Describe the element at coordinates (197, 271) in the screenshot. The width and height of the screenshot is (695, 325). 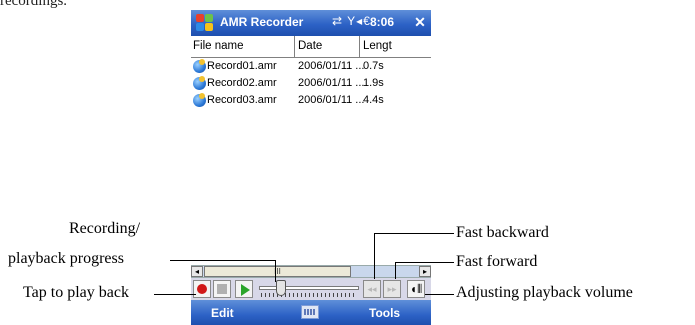
I see `scroll-left-icon: ◂` at that location.